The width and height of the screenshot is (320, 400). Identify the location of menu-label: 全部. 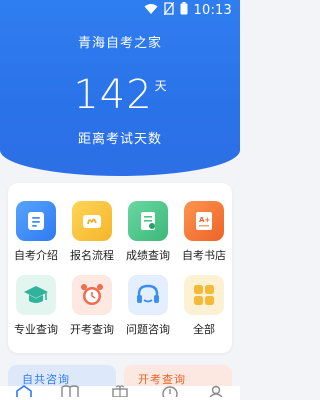
(204, 329).